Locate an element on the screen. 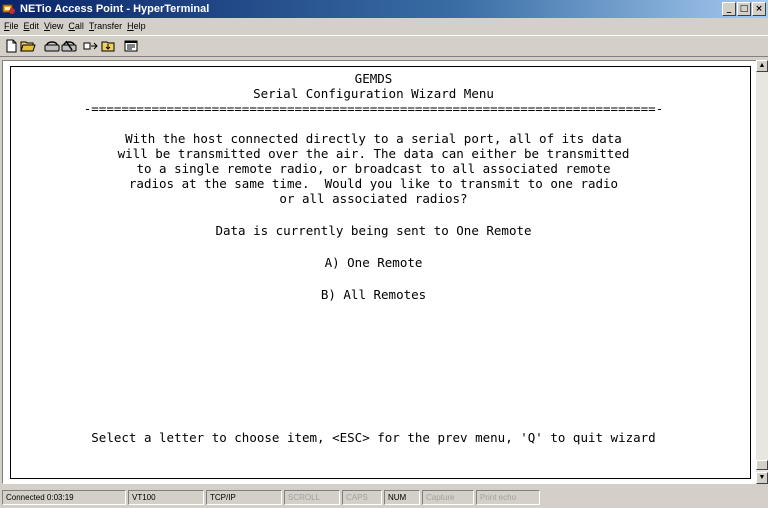  menu-edit-label: dit is located at coordinates (34, 26).